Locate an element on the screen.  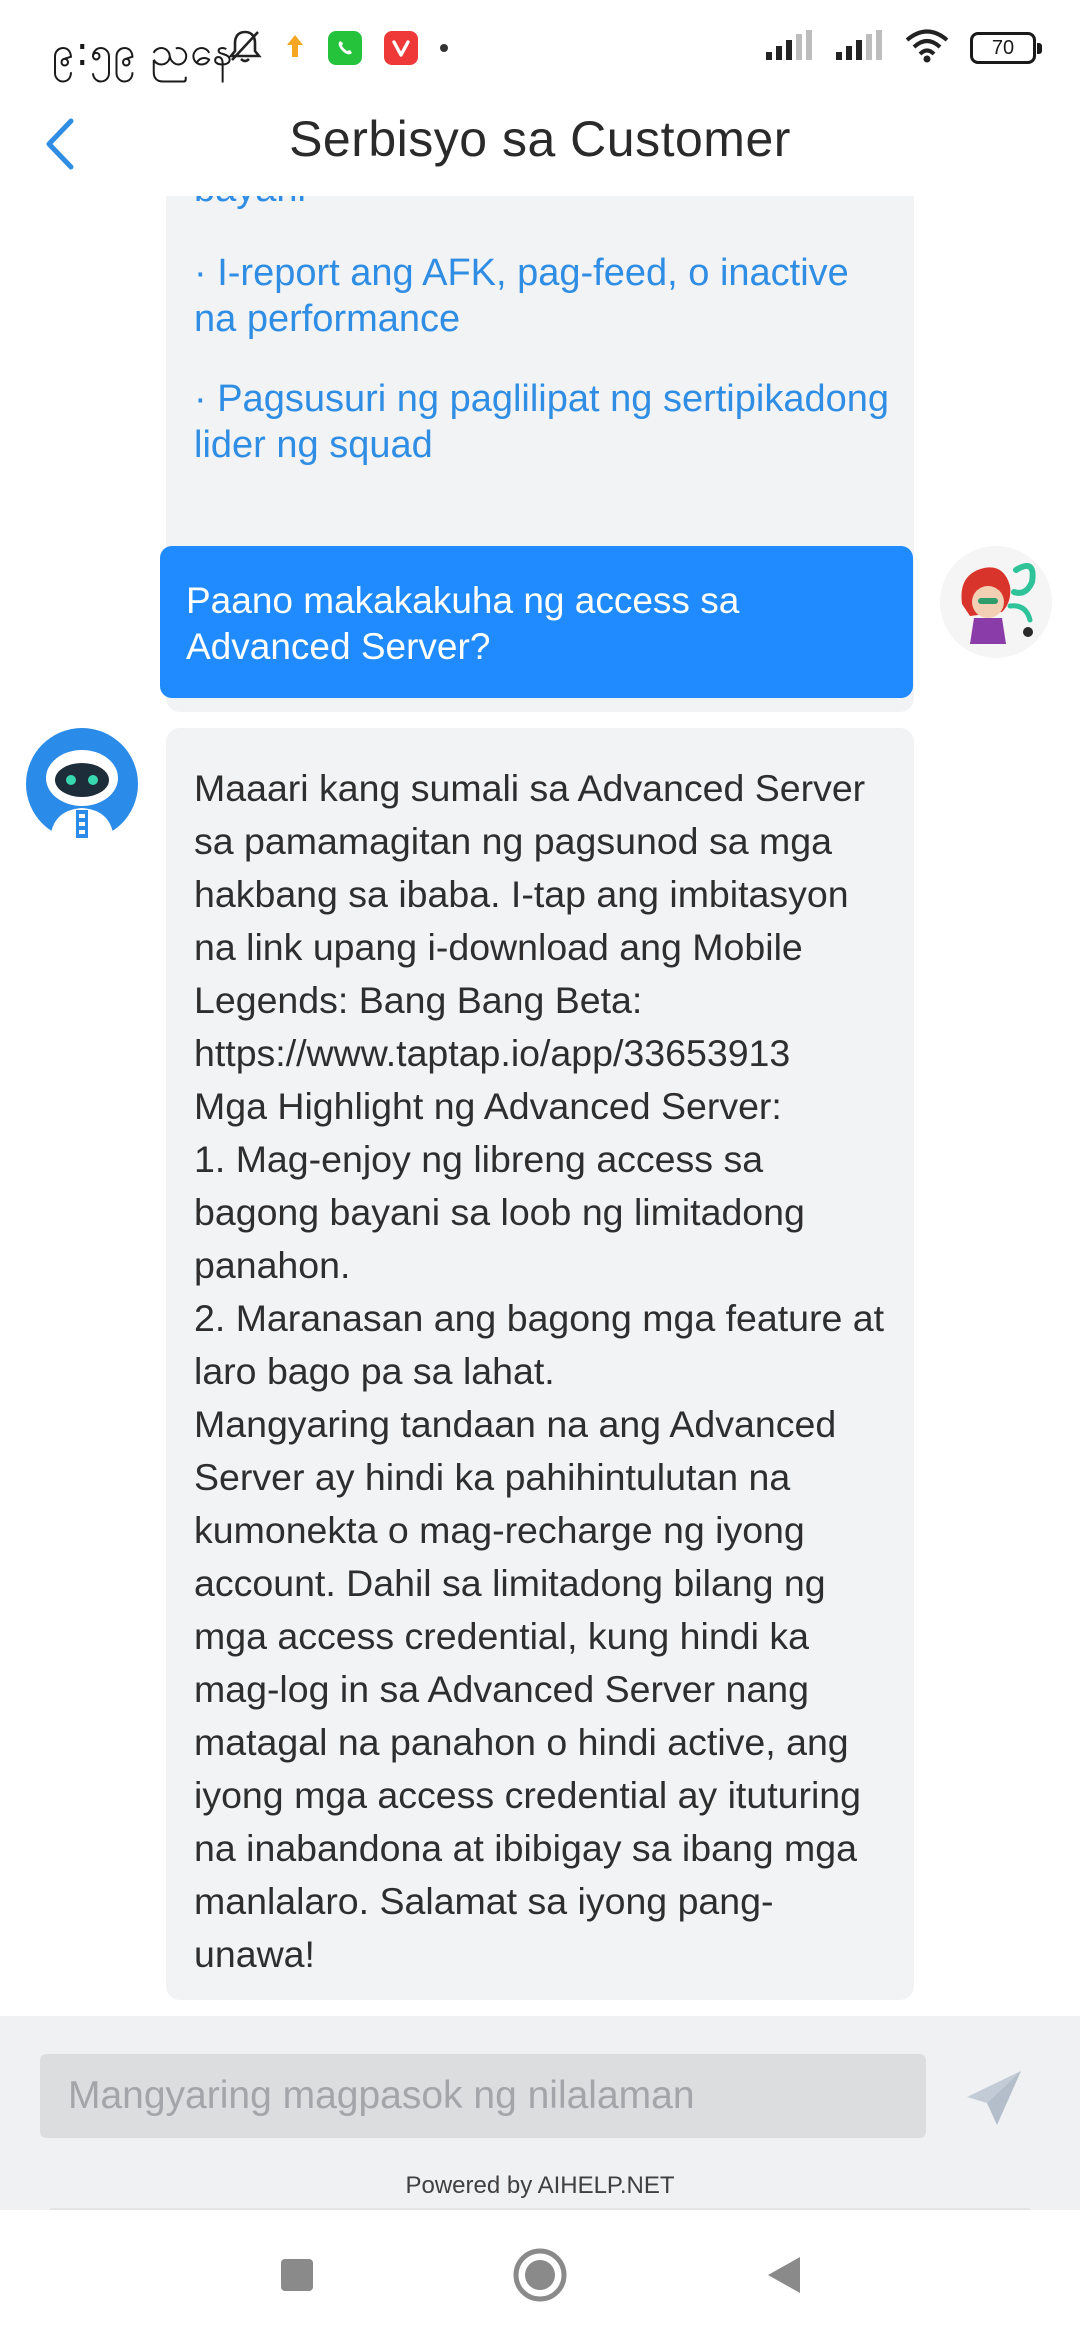
system-nav-bar is located at coordinates (540, 2275).